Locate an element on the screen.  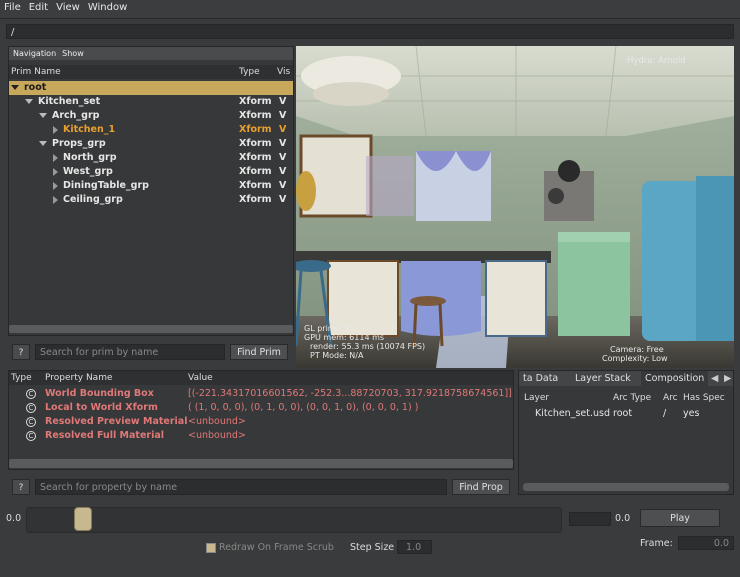
tab-scroll-left-icon: ◀ is located at coordinates (714, 378).